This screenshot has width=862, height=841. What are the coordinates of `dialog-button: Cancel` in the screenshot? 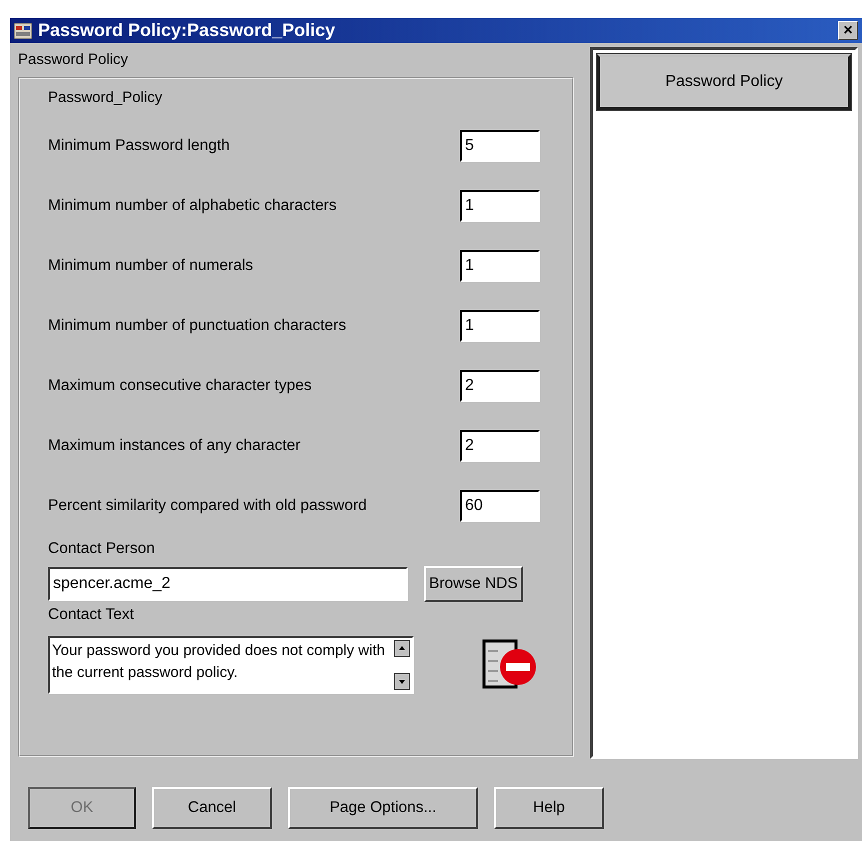 It's located at (212, 808).